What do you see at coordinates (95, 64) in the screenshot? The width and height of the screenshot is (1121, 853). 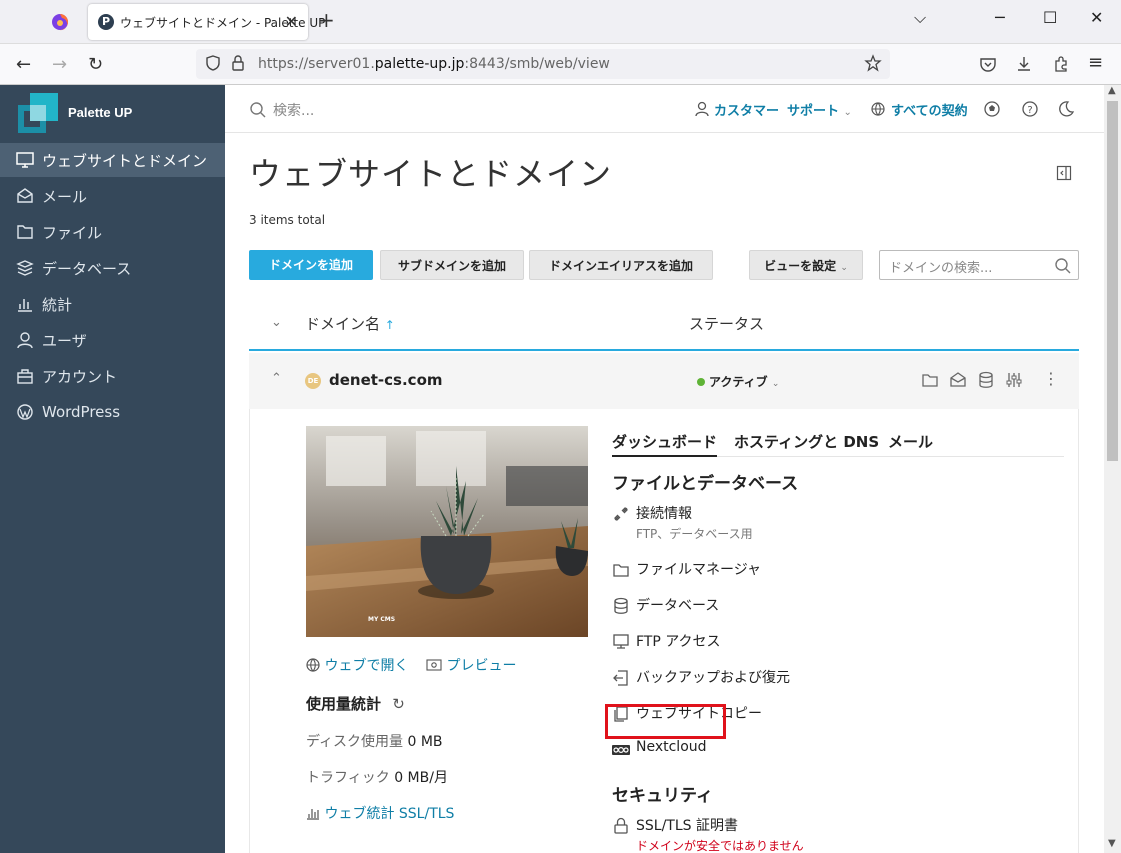 I see `reload-icon: ↻` at bounding box center [95, 64].